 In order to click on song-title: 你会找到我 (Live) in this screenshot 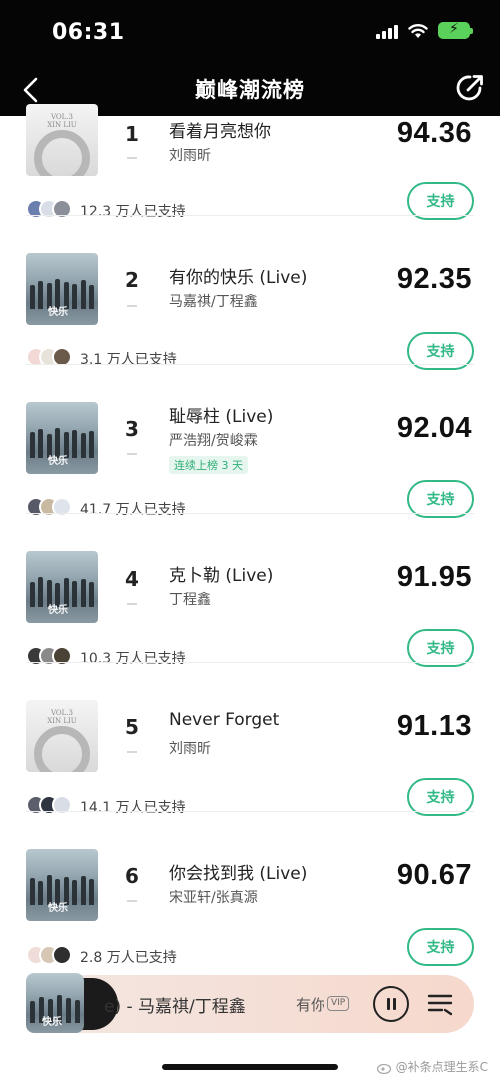, I will do `click(238, 871)`.